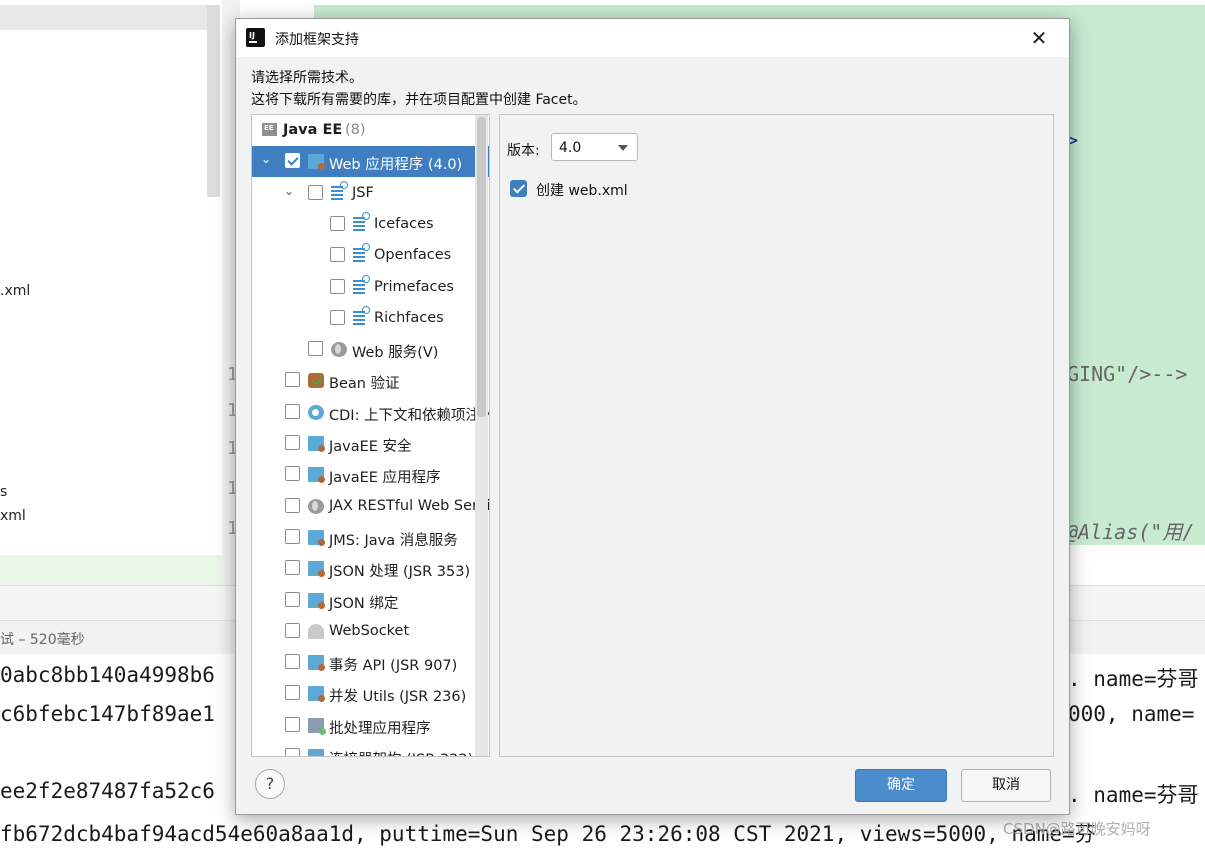 This screenshot has height=848, width=1205. Describe the element at coordinates (652, 38) in the screenshot. I see `dialog-titlebar: IJ 添加框架支持 ✕` at that location.